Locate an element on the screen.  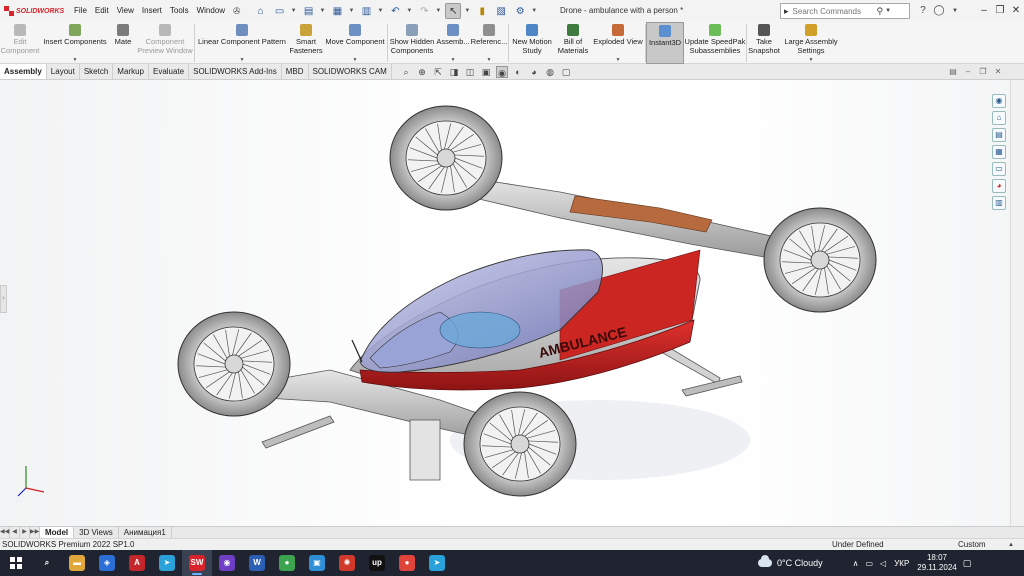
user-icon: ◯ is located at coordinates (939, 11).